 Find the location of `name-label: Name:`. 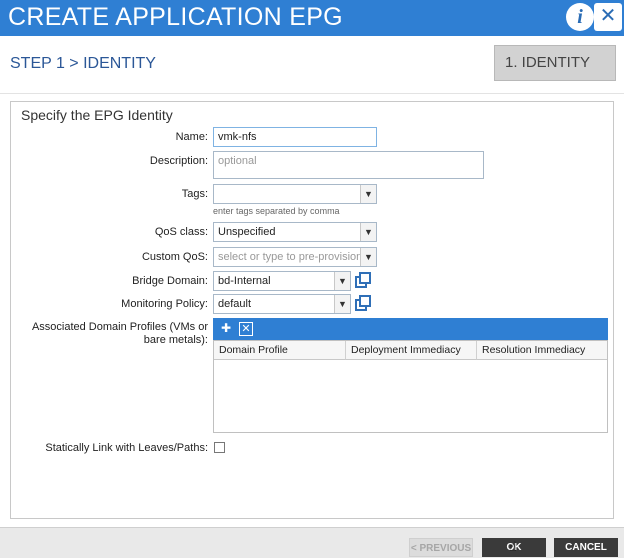

name-label: Name: is located at coordinates (191, 137).